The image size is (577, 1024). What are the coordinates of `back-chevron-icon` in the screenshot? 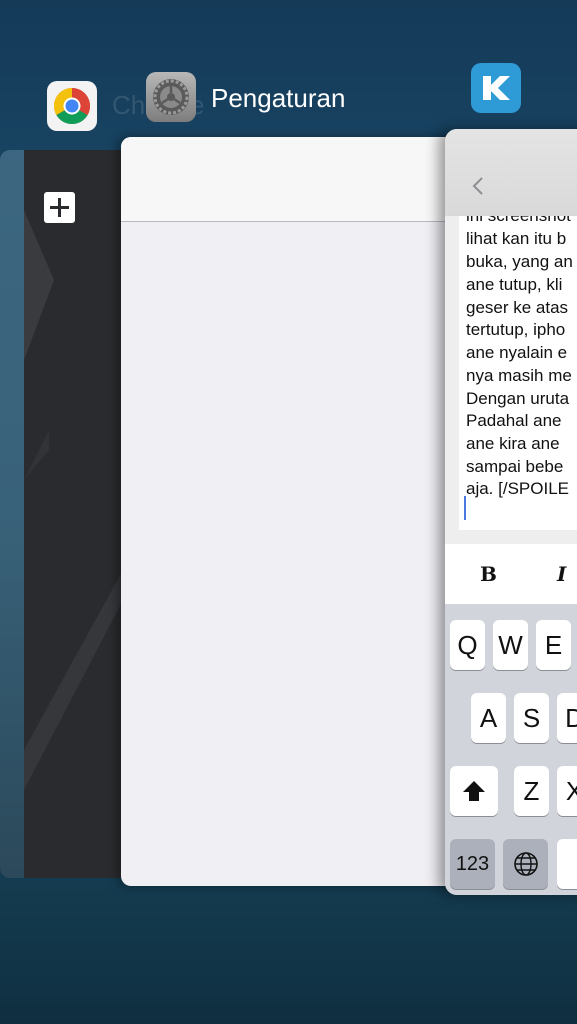 It's located at (479, 186).